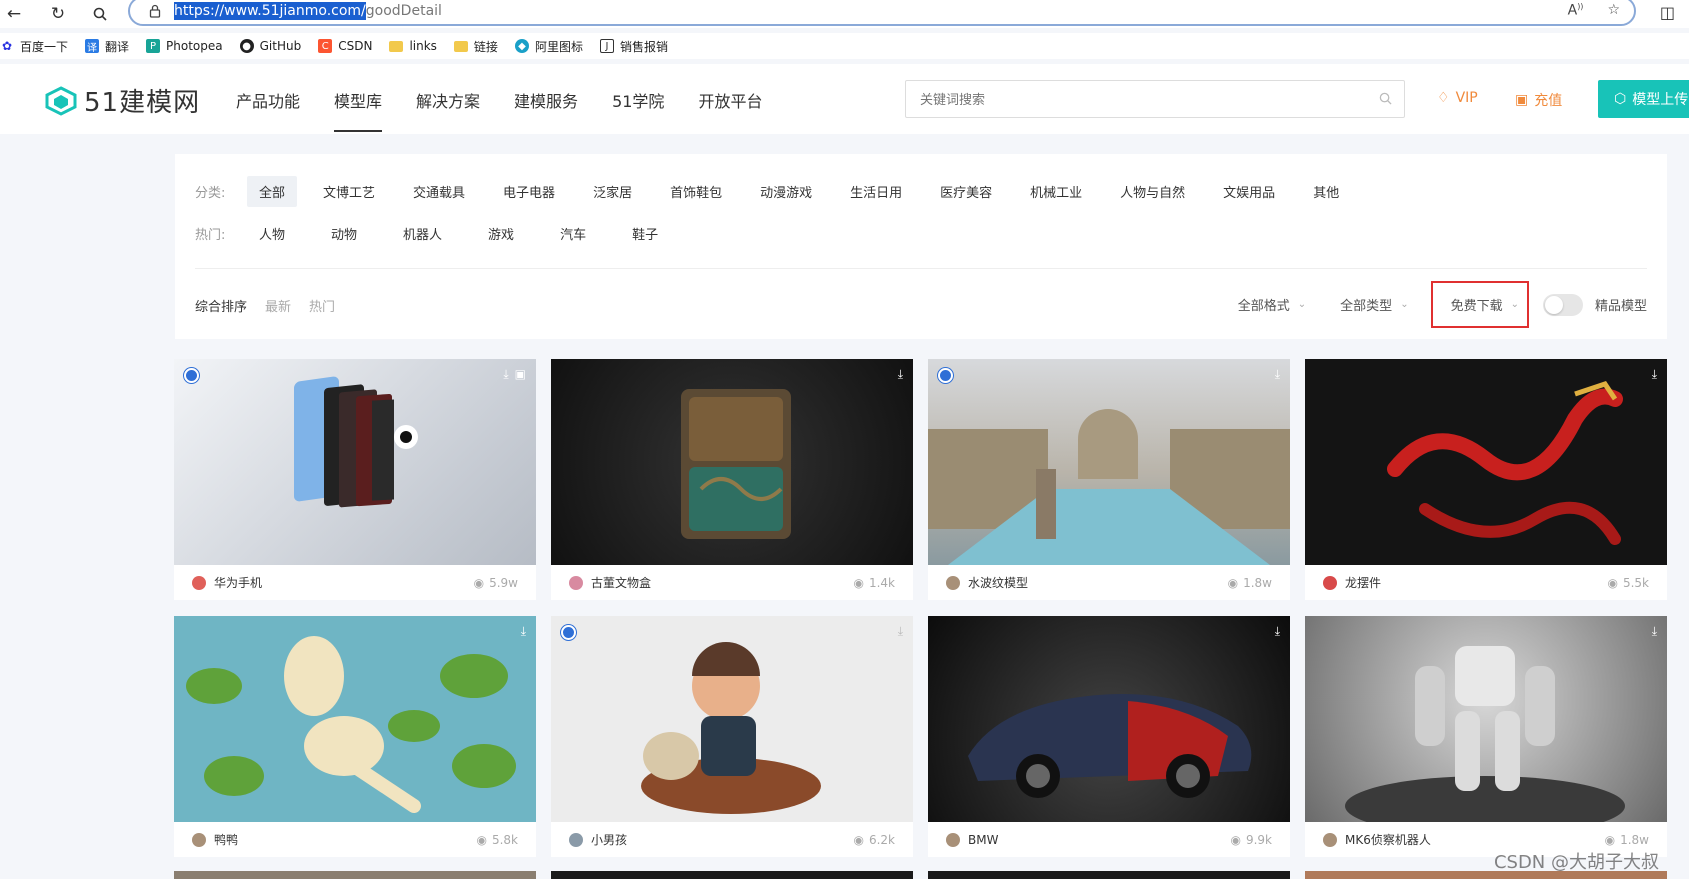 This screenshot has width=1689, height=879. Describe the element at coordinates (448, 100) in the screenshot. I see `nav-item-solutions: 解决方案` at that location.